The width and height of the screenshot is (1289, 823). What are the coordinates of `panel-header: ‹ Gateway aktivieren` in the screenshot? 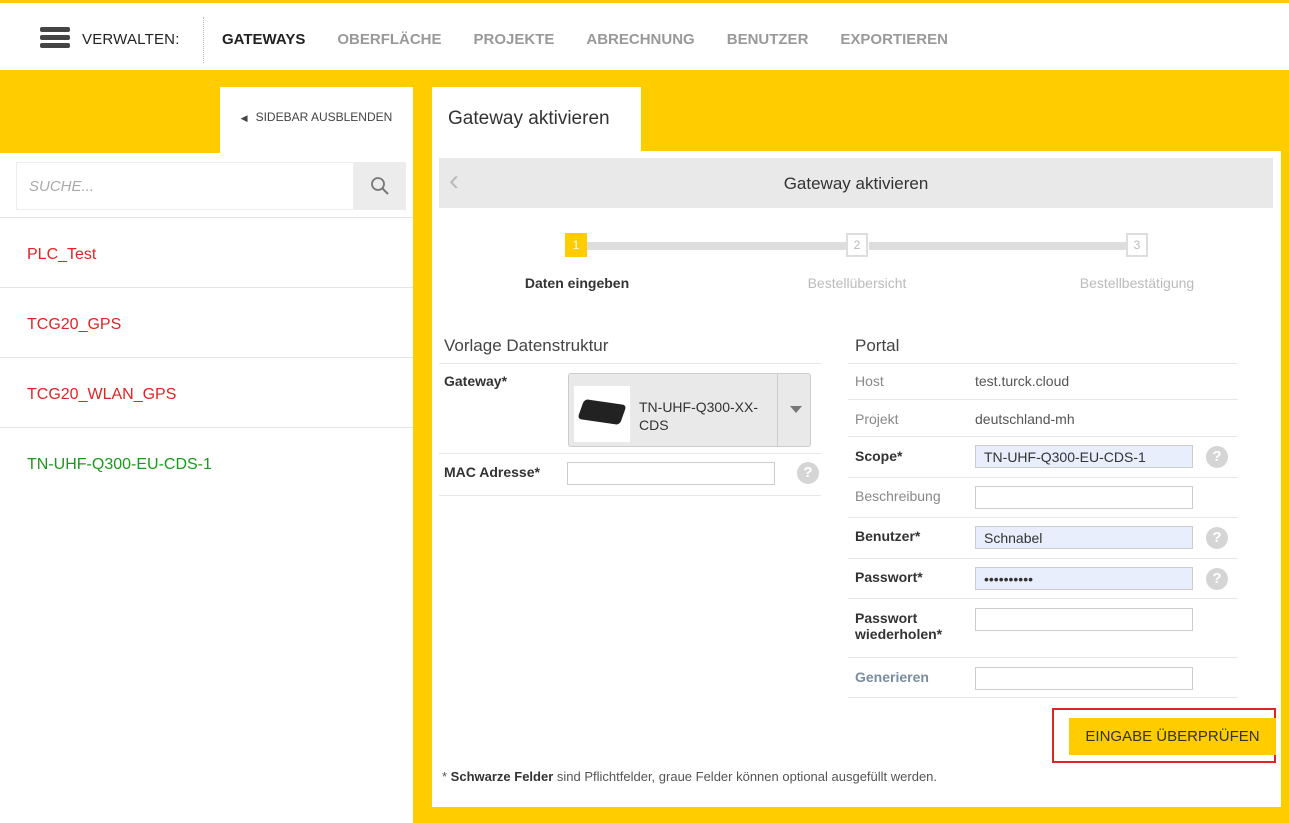 It's located at (856, 183).